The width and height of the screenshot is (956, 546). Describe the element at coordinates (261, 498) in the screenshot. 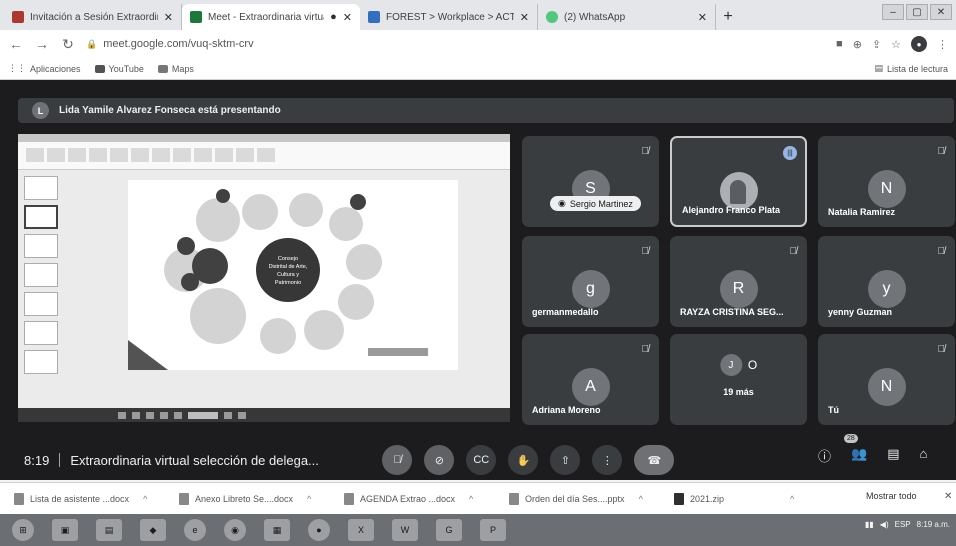

I see `download-item: Anexo Libreto Se....docx ^` at that location.